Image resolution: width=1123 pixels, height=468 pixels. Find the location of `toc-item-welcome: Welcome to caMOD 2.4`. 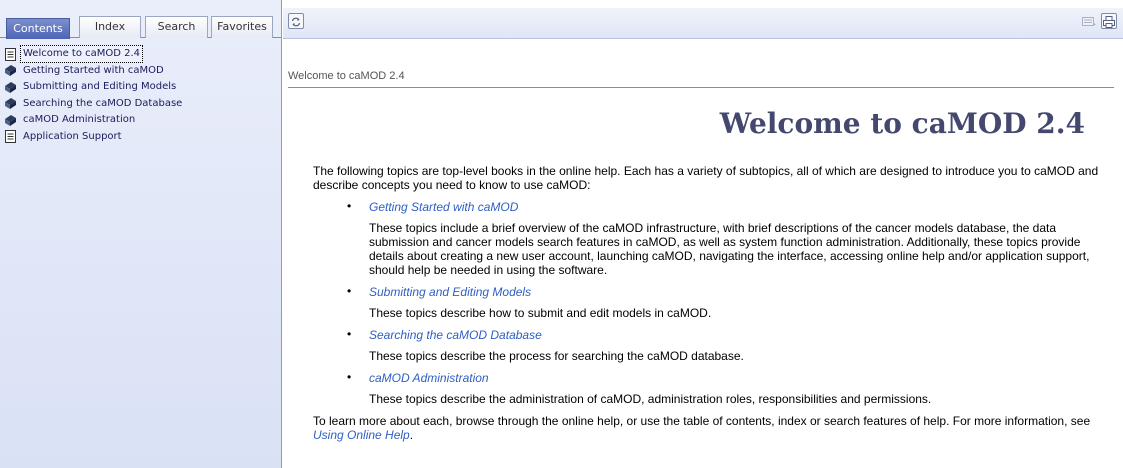

toc-item-welcome: Welcome to caMOD 2.4 is located at coordinates (139, 54).